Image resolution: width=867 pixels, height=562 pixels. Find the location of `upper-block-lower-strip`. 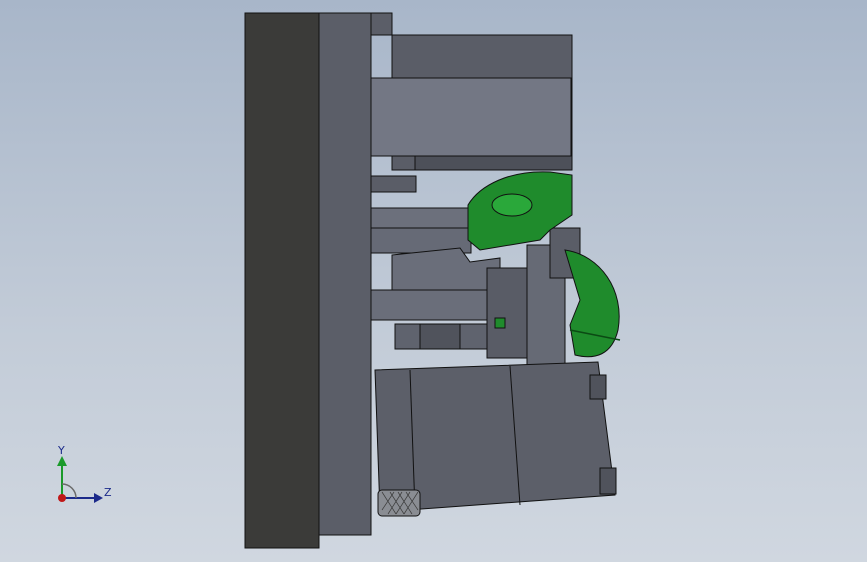

upper-block-lower-strip is located at coordinates (493, 163).